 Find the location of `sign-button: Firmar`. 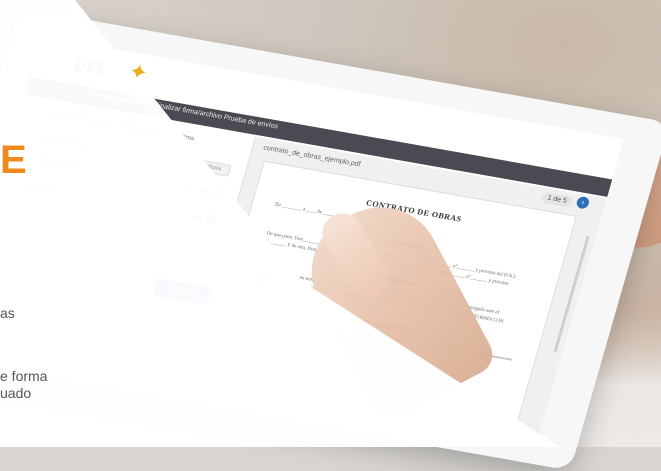

sign-button: Firmar is located at coordinates (183, 292).